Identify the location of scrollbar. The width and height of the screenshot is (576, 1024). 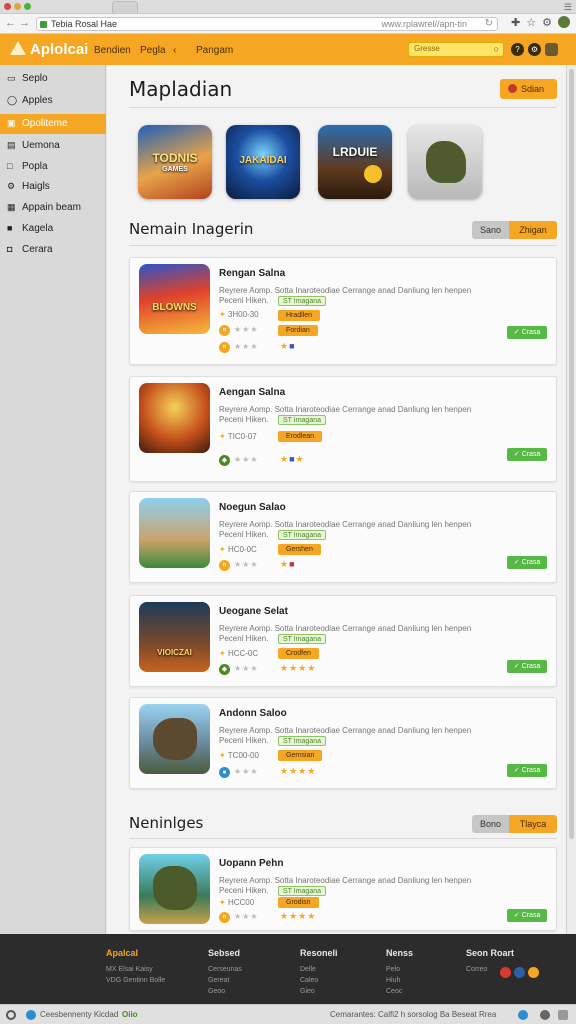
(571, 499).